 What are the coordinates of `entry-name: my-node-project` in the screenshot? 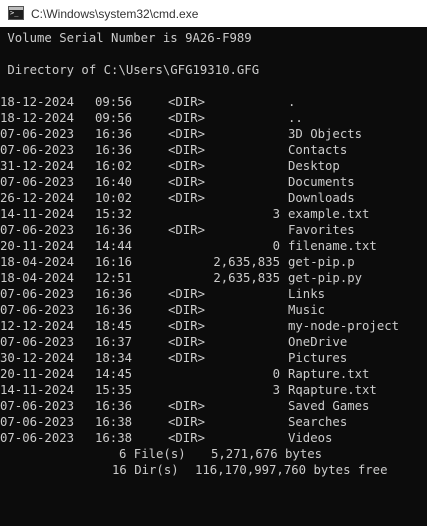 It's located at (344, 326).